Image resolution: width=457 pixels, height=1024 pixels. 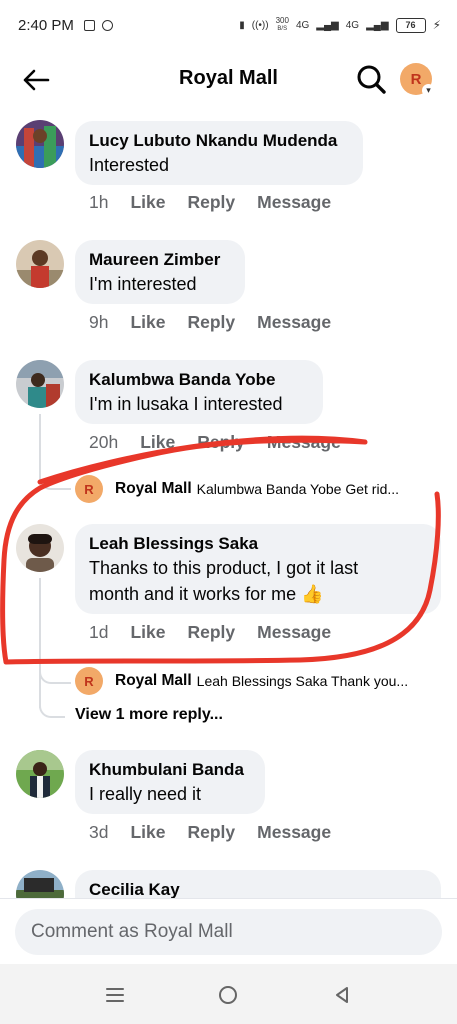 I want to click on comment-author: Leah Blessings Saka, so click(x=258, y=544).